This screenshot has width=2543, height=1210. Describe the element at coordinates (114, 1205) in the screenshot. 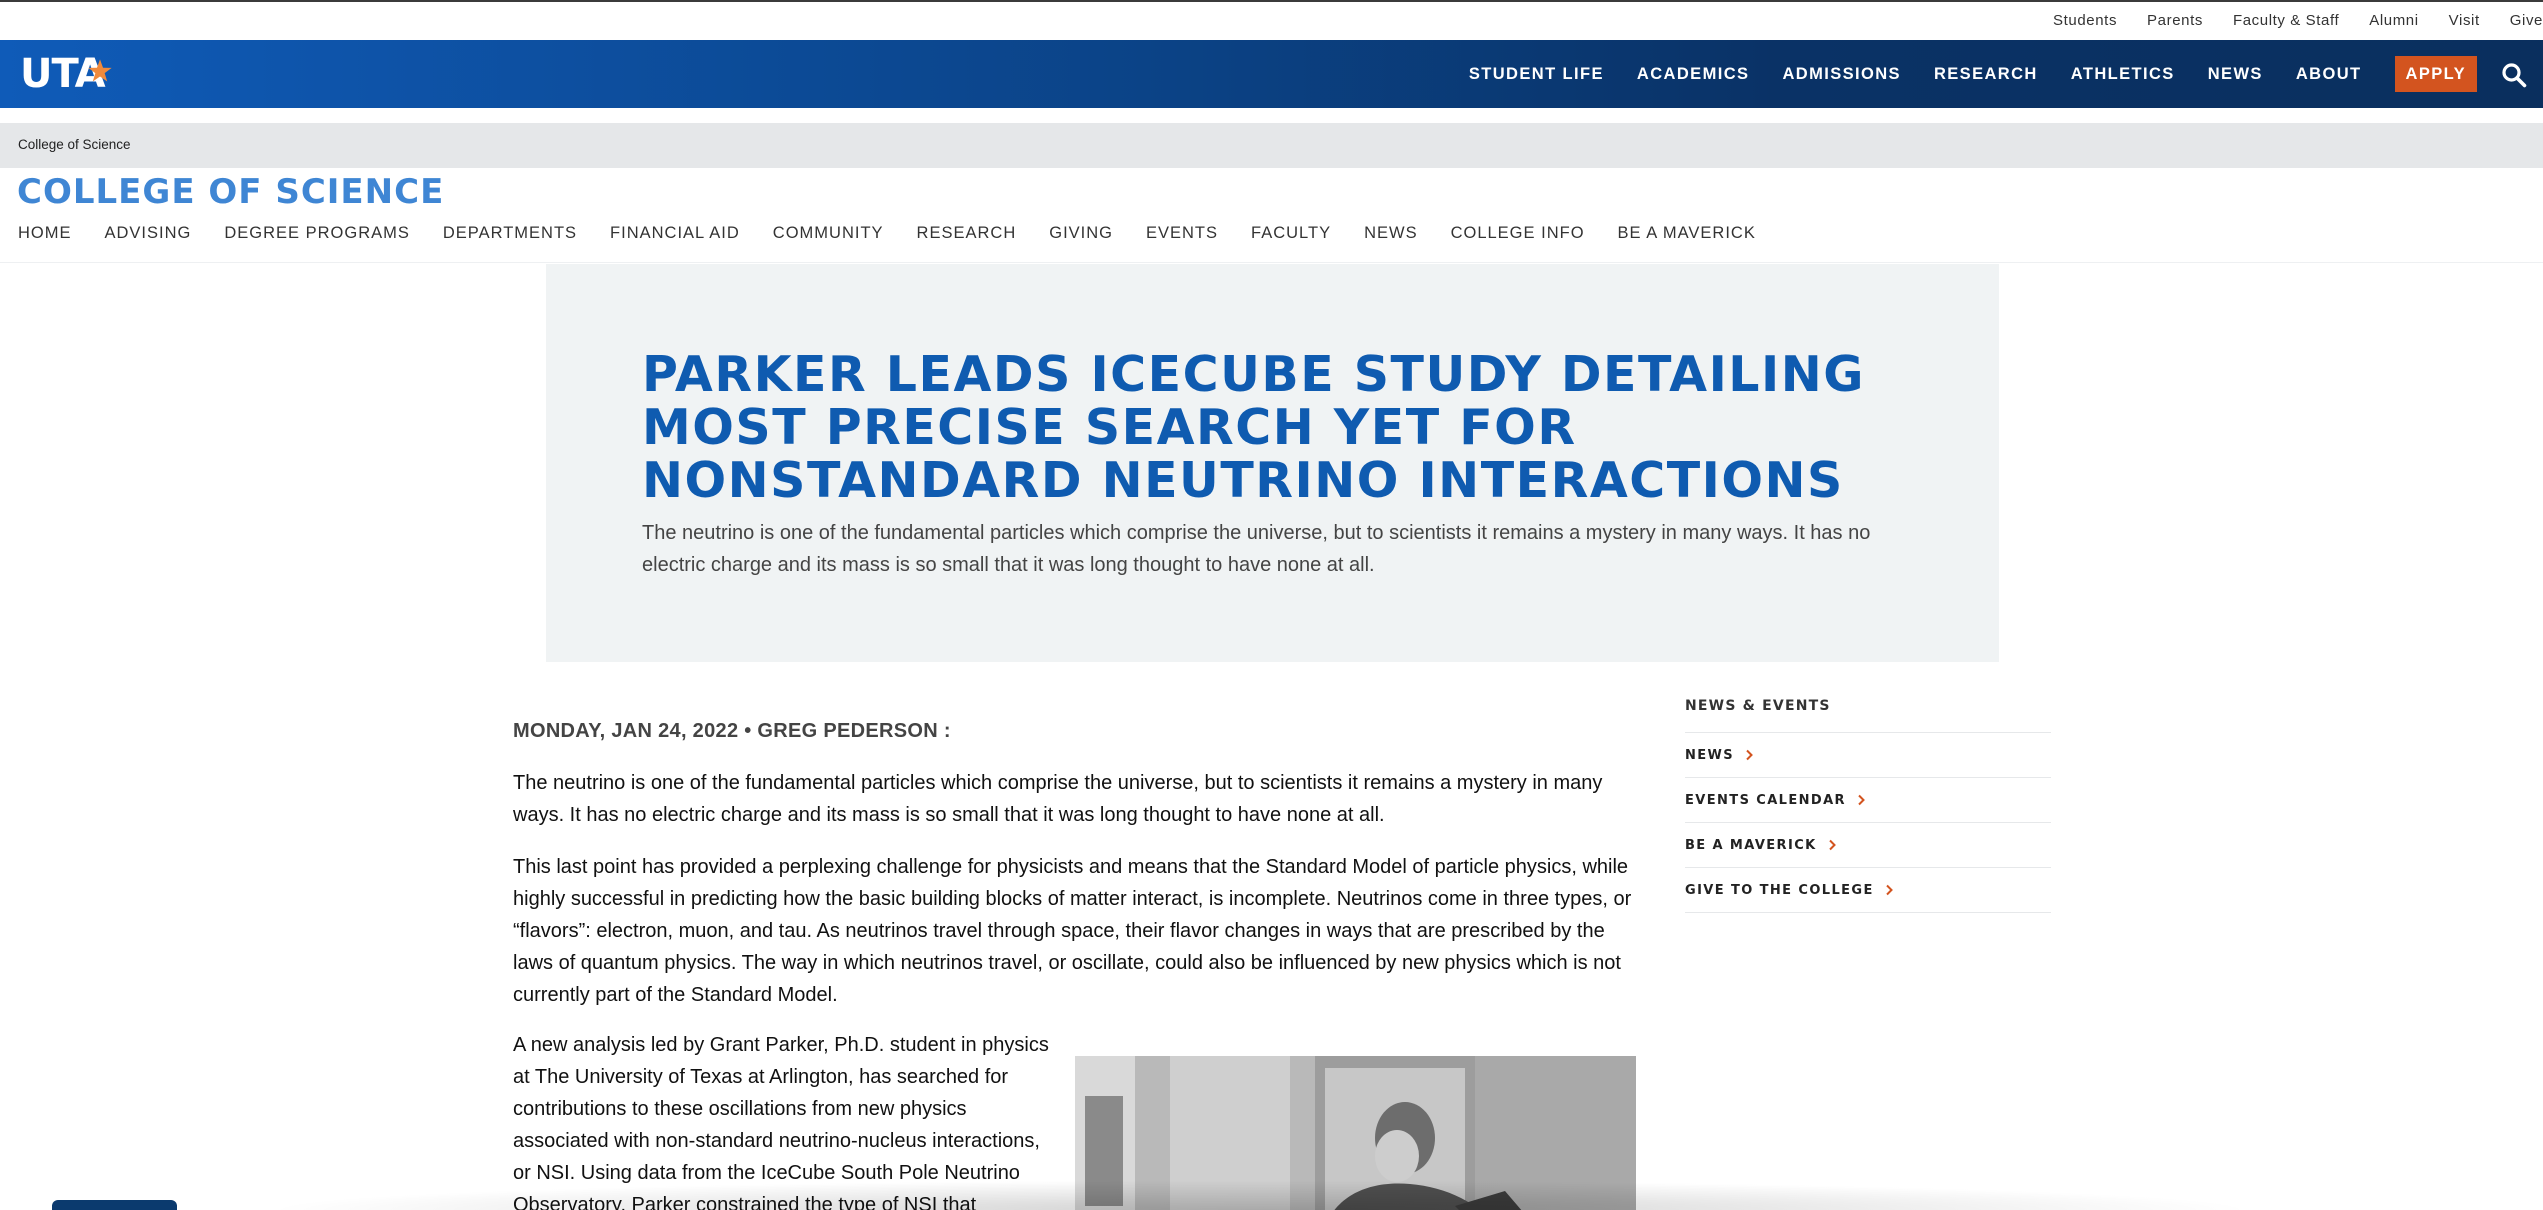

I see `chat-tab` at that location.